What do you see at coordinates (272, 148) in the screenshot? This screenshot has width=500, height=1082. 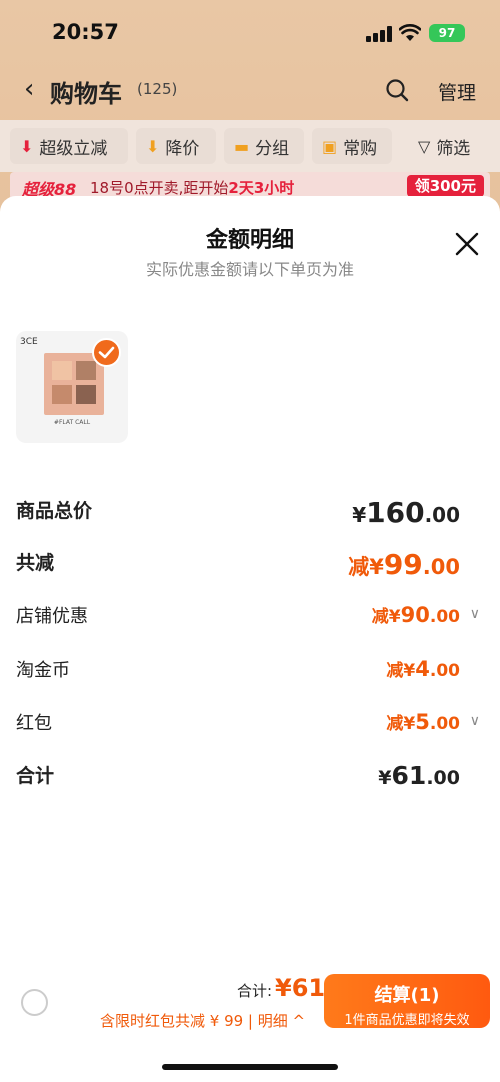 I see `filter-label: 分组` at bounding box center [272, 148].